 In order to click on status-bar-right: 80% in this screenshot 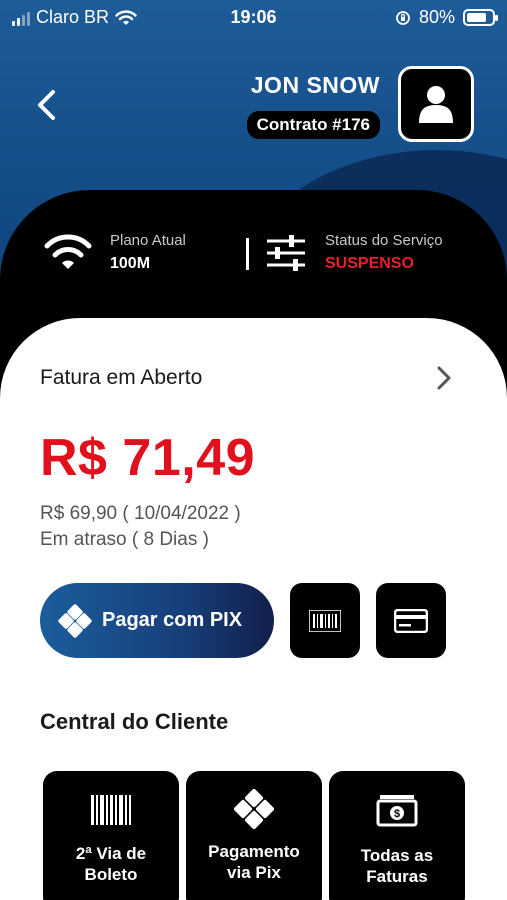, I will do `click(446, 17)`.